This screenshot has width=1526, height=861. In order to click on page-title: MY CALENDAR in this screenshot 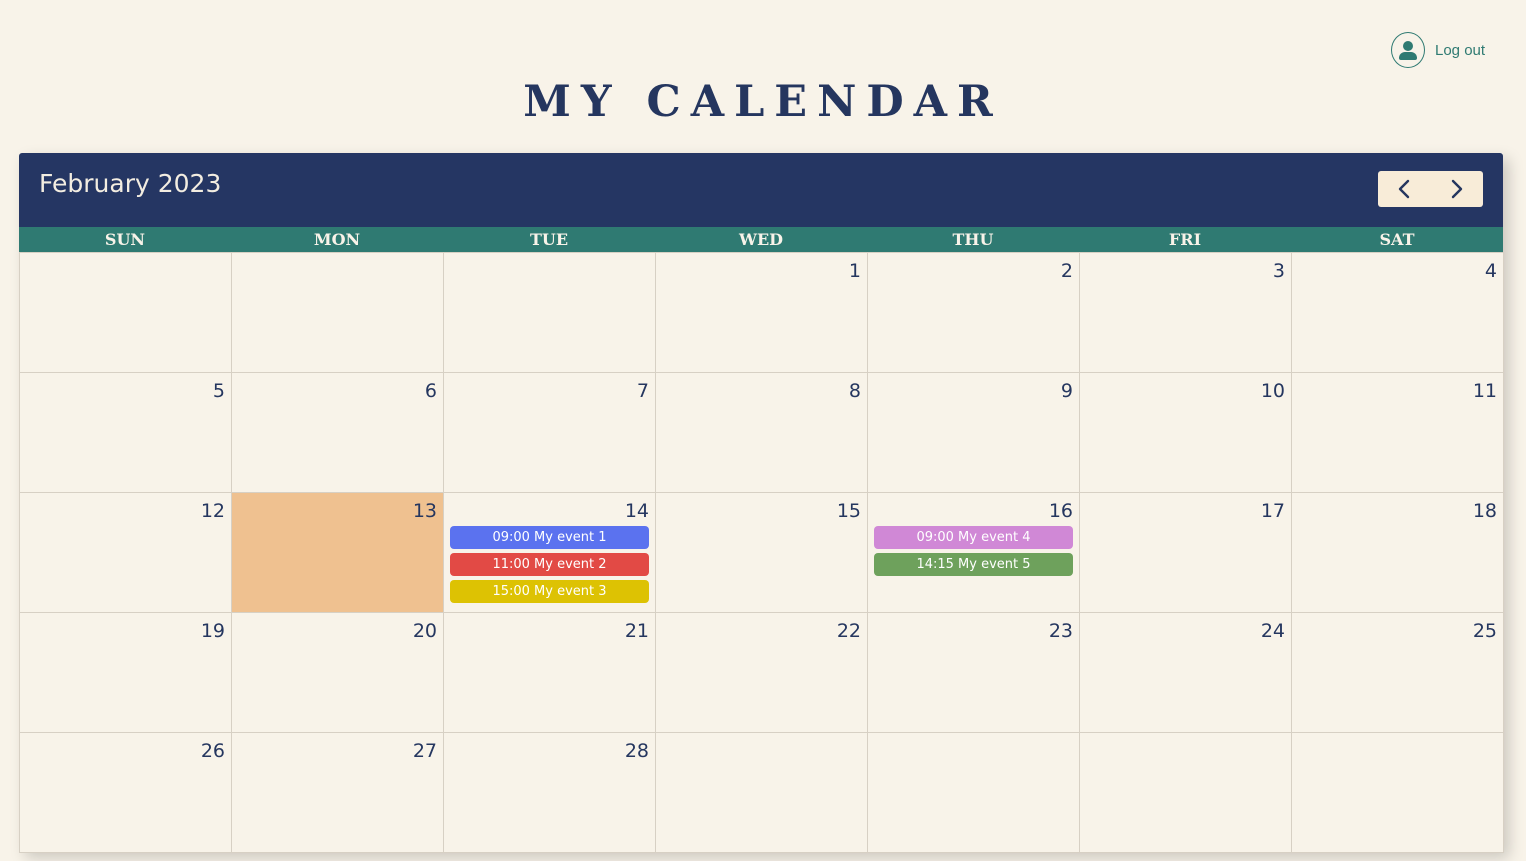, I will do `click(763, 102)`.